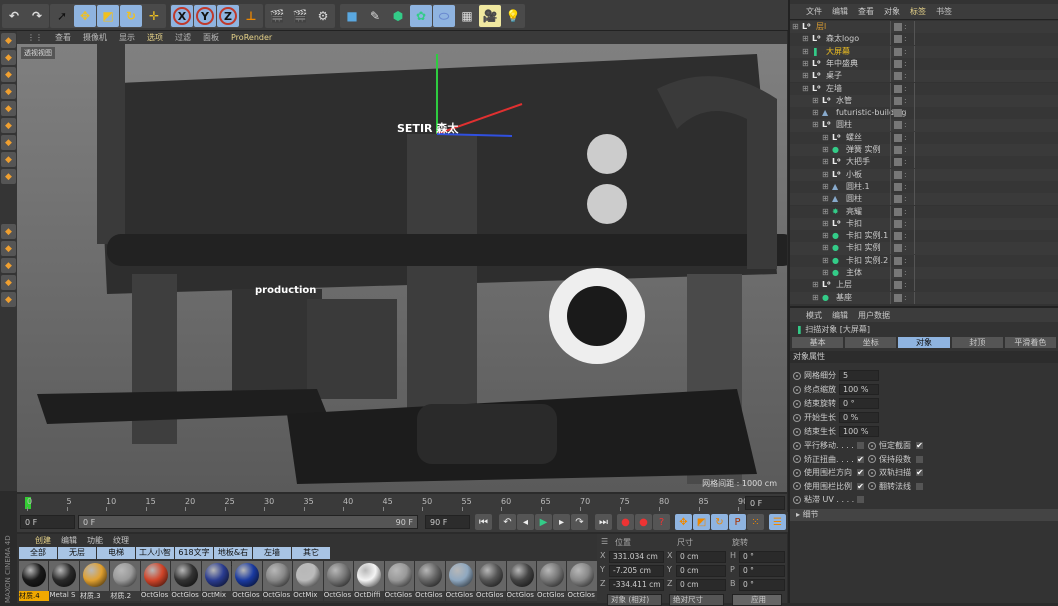  Describe the element at coordinates (277, 16) in the screenshot. I see `render-view-icon: 🎬` at that location.